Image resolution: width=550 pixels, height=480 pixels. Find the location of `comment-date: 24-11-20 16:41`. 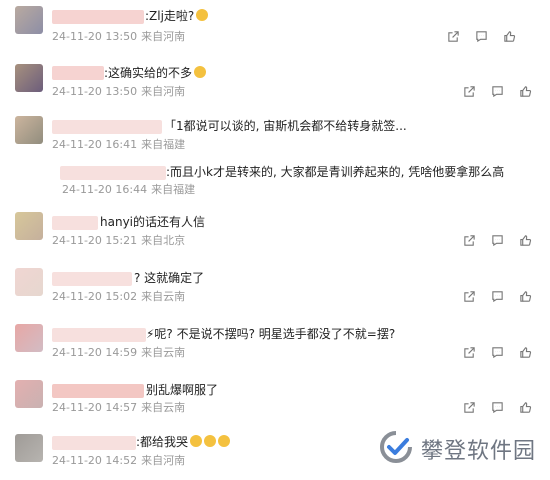

comment-date: 24-11-20 16:41 is located at coordinates (95, 144).